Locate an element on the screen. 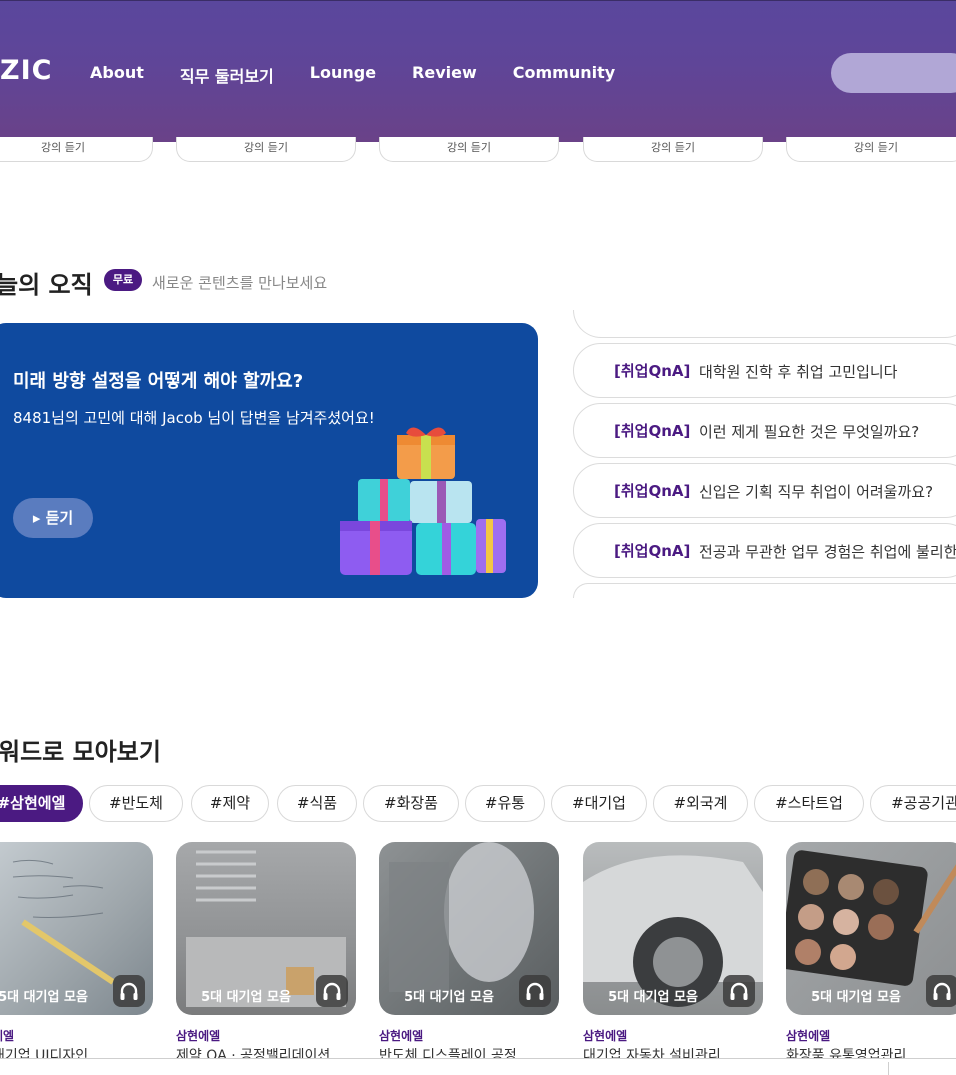 The height and width of the screenshot is (1075, 956). main-nav: About 직무 둘러보기 Lounge Review Community is located at coordinates (370, 75).